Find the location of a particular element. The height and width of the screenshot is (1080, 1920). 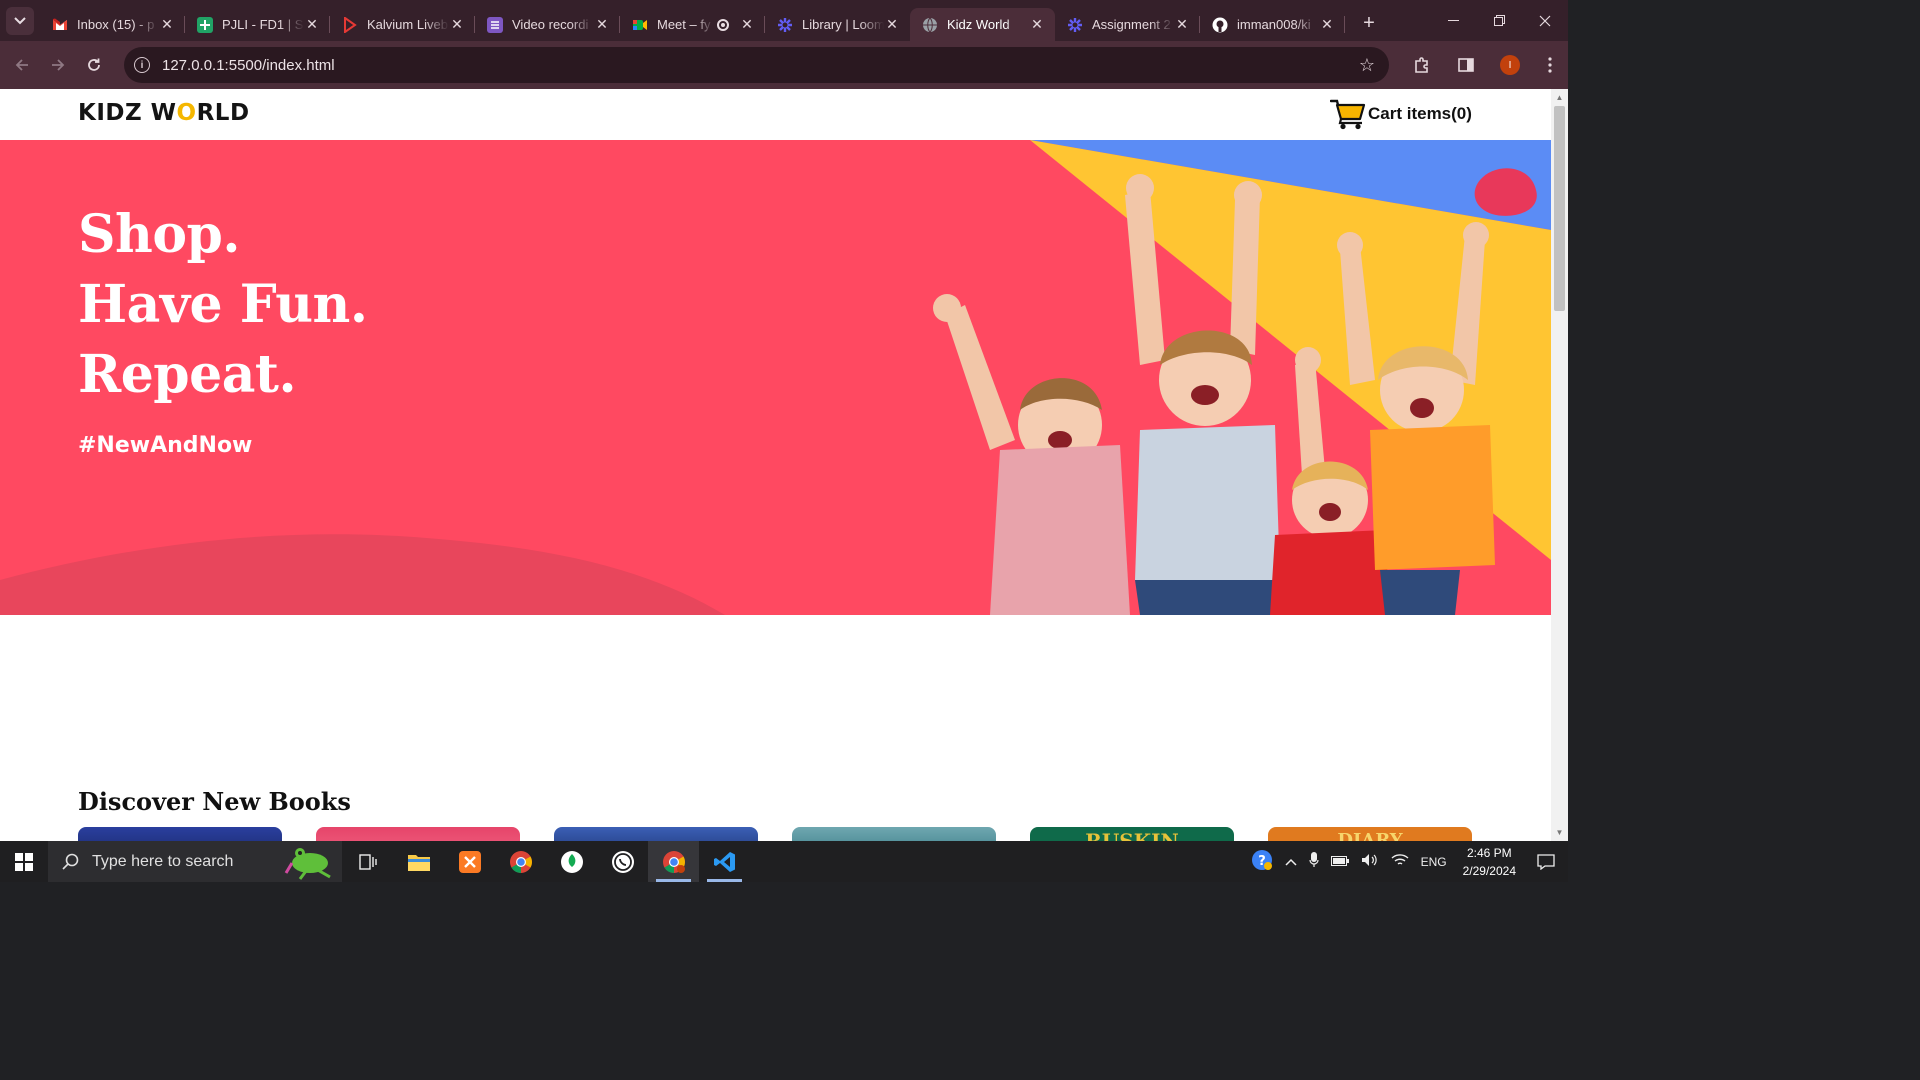

clock-time: 2:46 PM is located at coordinates (1489, 852).